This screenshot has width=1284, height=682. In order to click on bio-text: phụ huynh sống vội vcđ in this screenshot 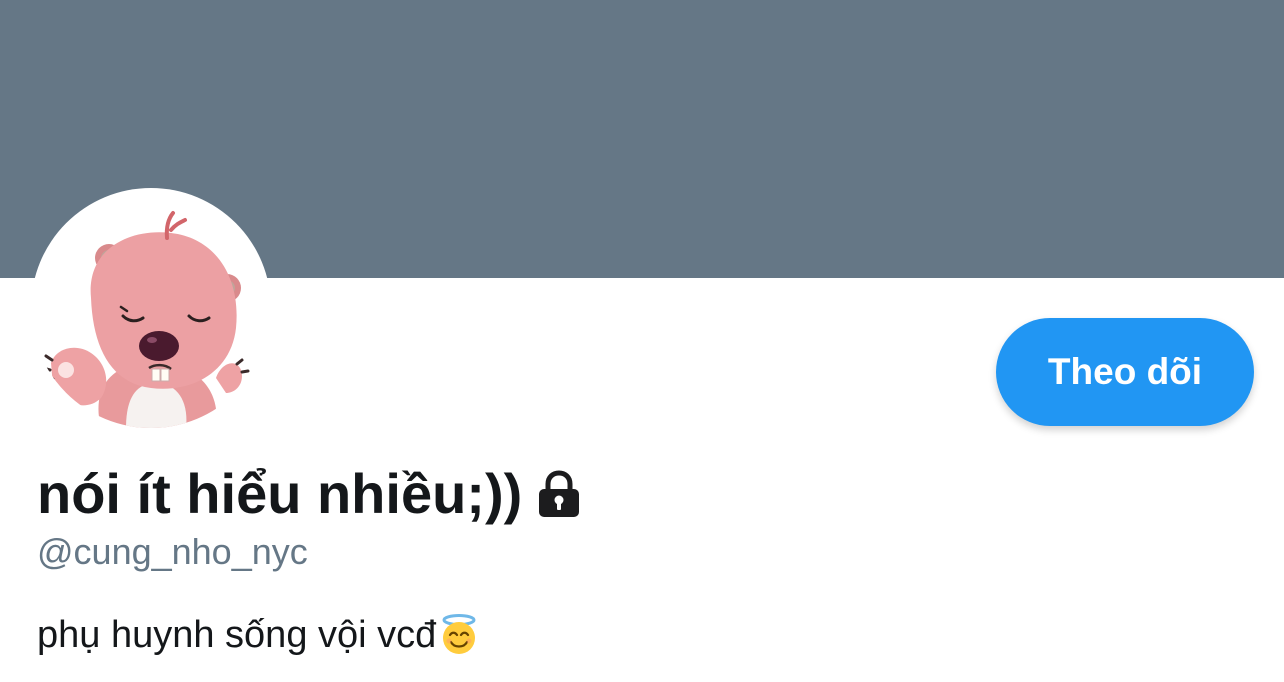, I will do `click(237, 635)`.